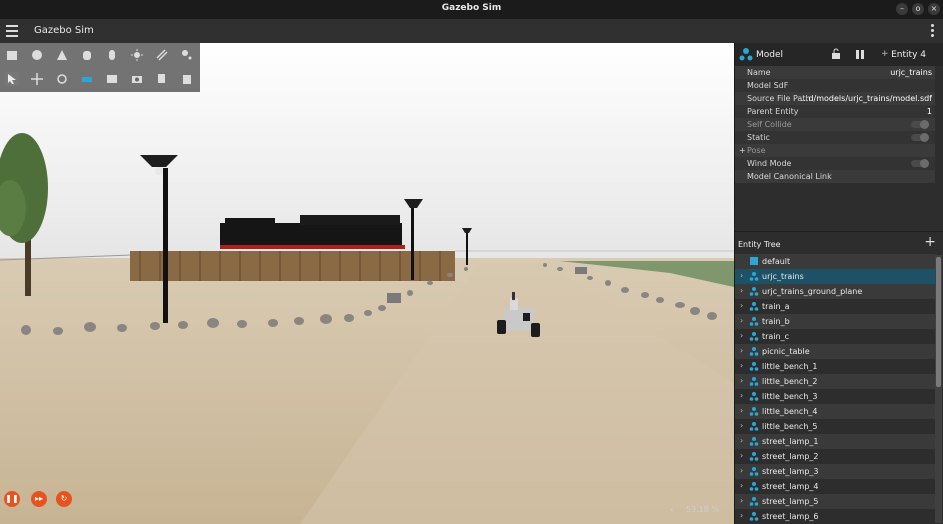  I want to click on add-entity-button: +, so click(930, 242).